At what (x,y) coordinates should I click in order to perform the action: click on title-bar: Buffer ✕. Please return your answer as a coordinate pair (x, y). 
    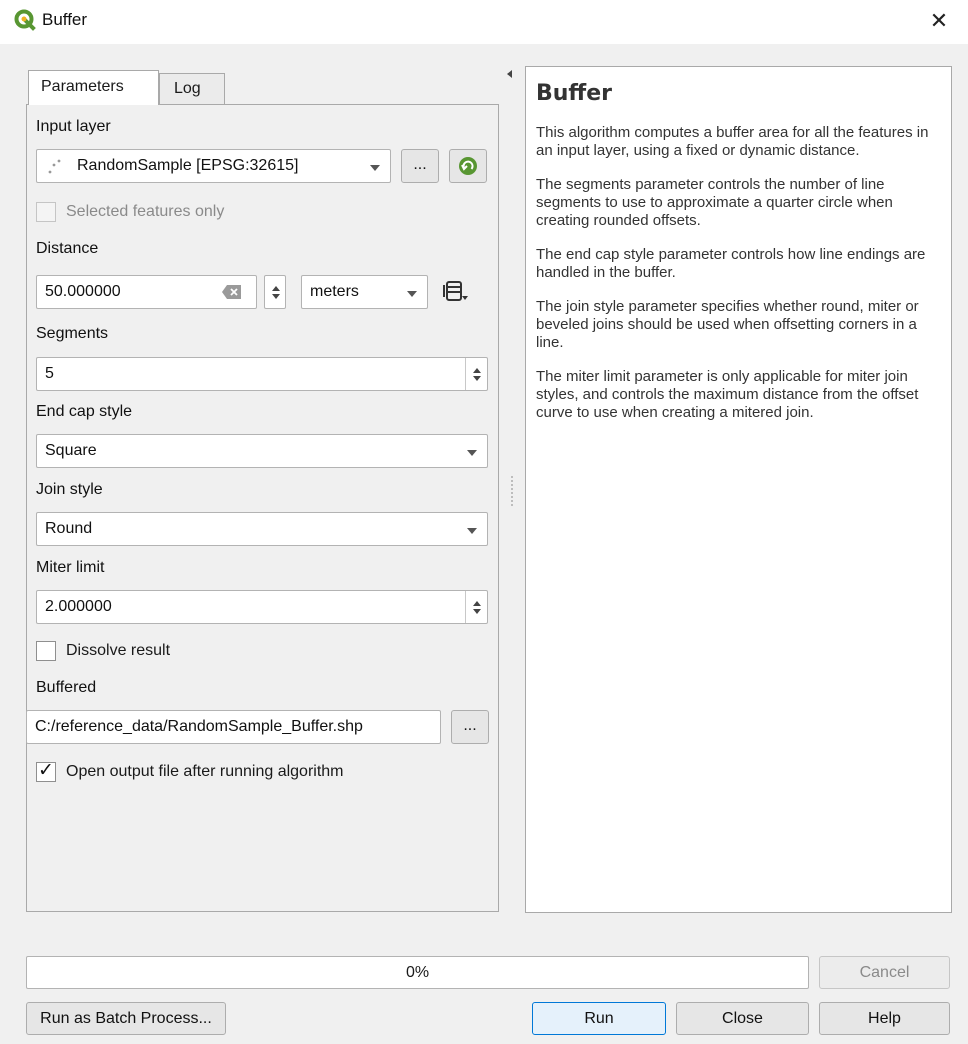
    Looking at the image, I should click on (484, 22).